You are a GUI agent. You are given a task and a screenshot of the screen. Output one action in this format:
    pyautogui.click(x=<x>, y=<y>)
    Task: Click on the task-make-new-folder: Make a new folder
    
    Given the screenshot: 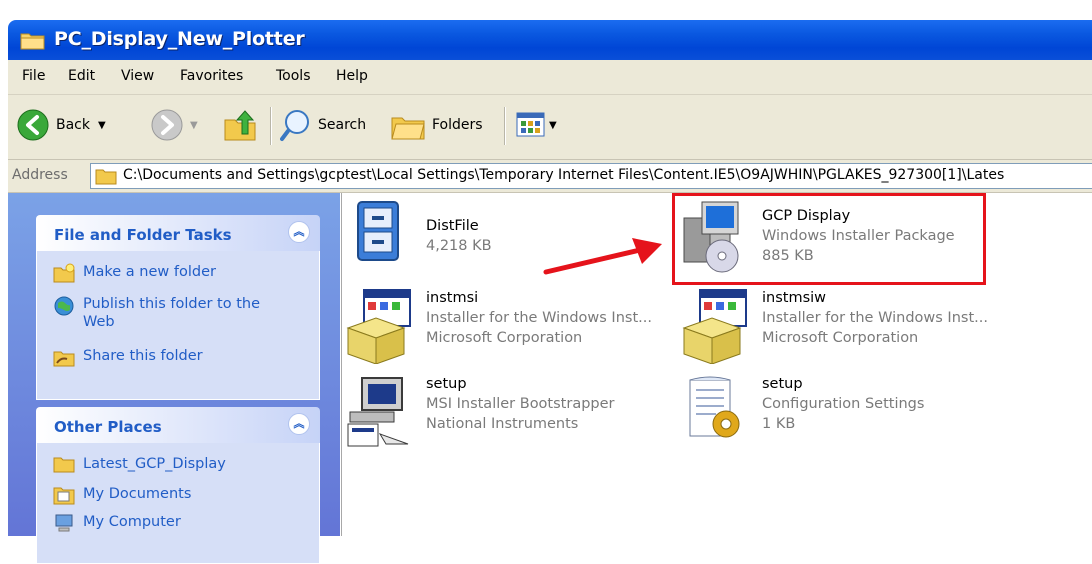 What is the action you would take?
    pyautogui.click(x=134, y=273)
    